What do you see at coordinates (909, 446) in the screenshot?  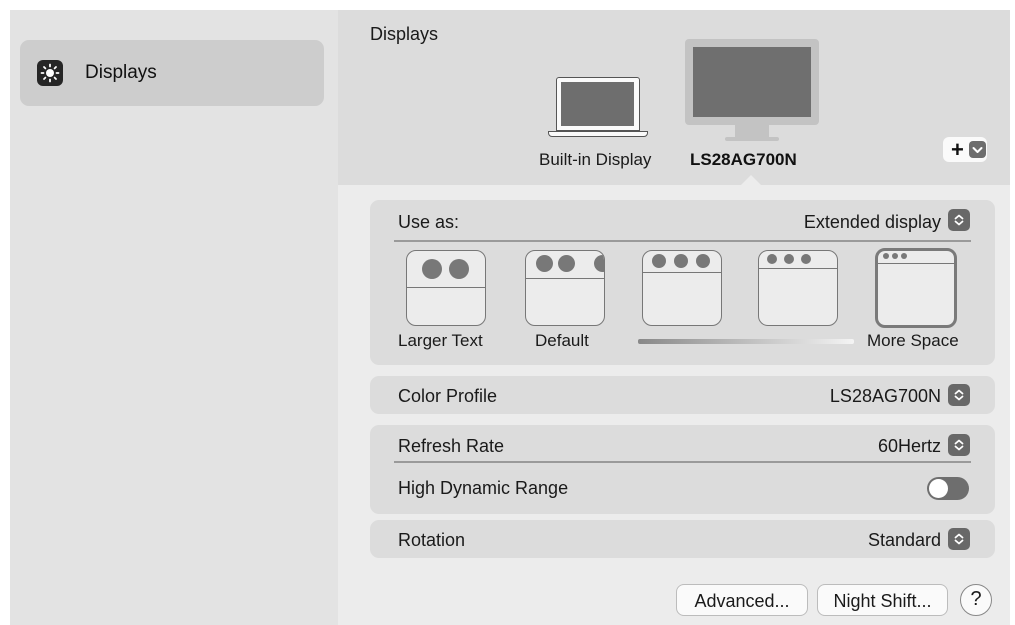 I see `refresh-rate-value: 60Hertz` at bounding box center [909, 446].